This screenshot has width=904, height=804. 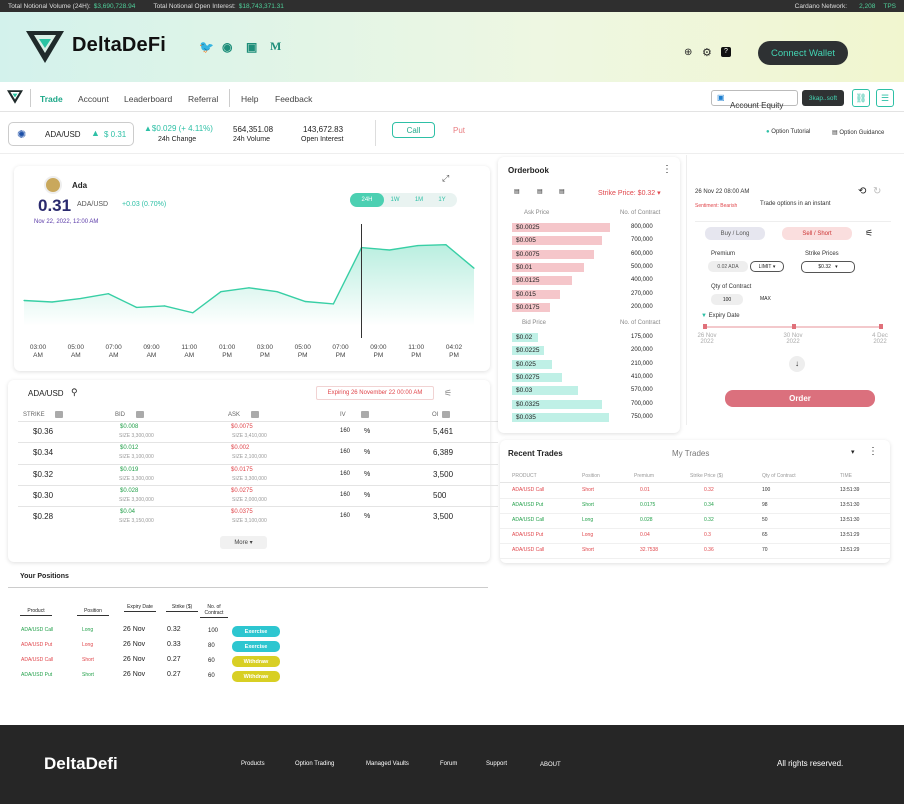 I want to click on link-icon: ⛓, so click(x=861, y=98).